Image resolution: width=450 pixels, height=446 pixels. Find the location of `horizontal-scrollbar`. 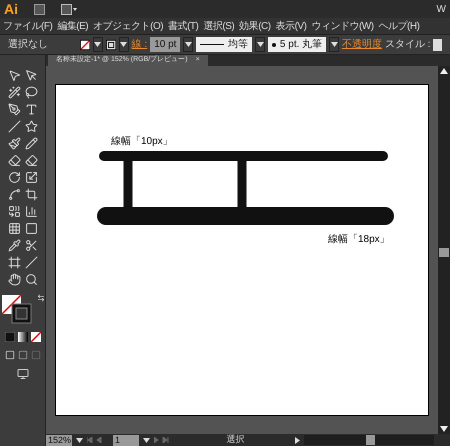

horizontal-scrollbar is located at coordinates (369, 440).